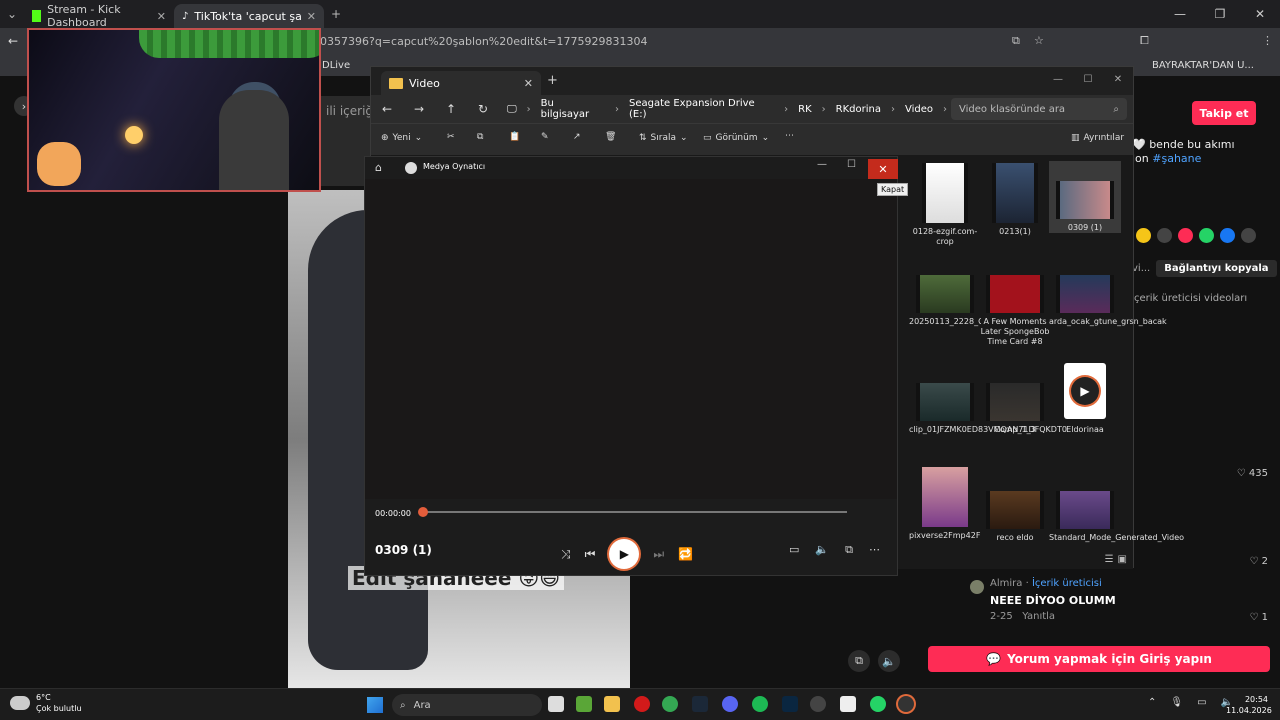 The height and width of the screenshot is (720, 1280). What do you see at coordinates (378, 167) in the screenshot?
I see `home-icon: ⌂` at bounding box center [378, 167].